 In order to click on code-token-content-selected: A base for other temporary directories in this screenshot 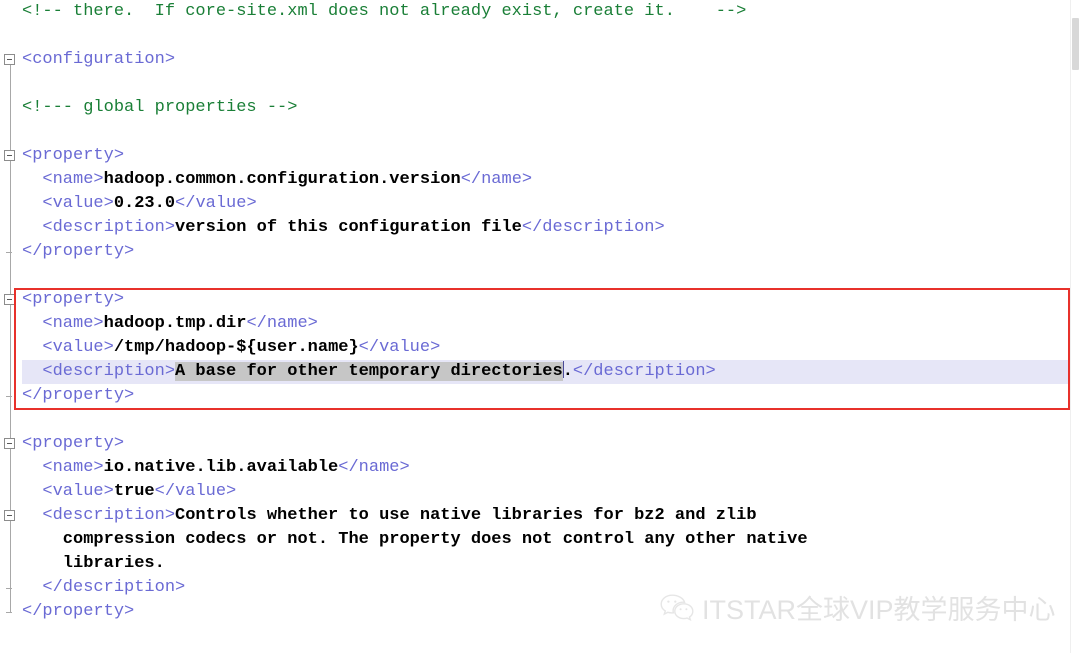, I will do `click(369, 371)`.